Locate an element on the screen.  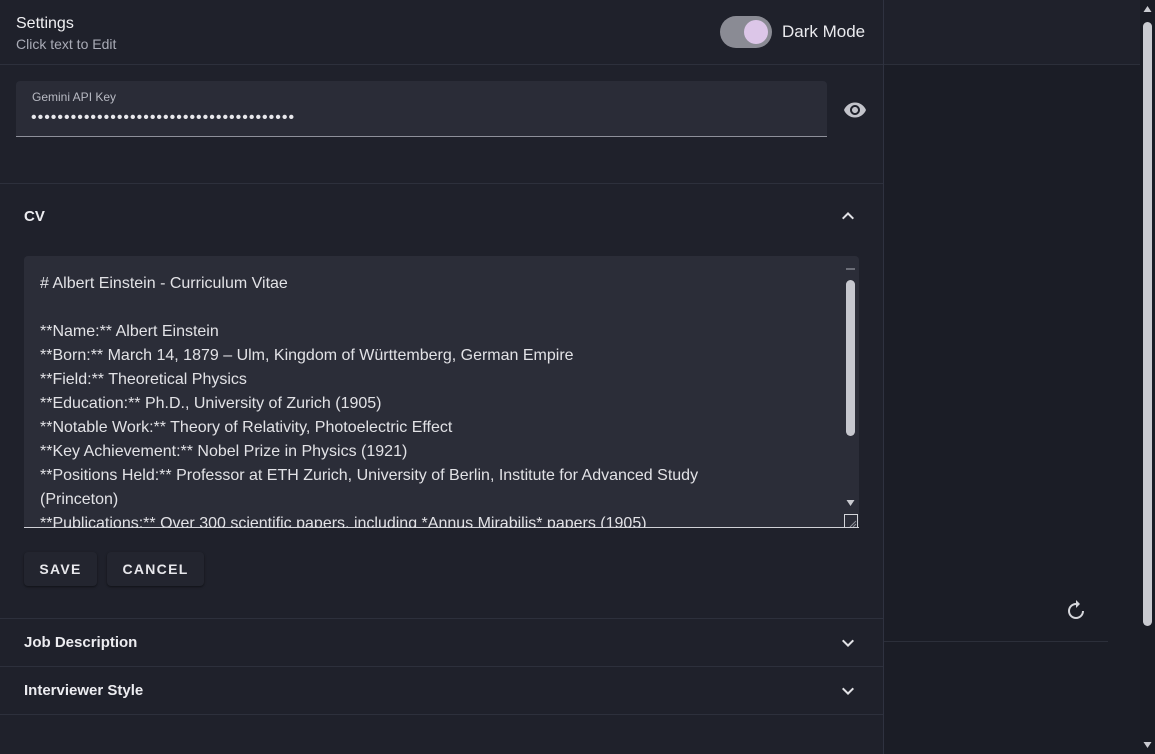
job-description-expand is located at coordinates (848, 643).